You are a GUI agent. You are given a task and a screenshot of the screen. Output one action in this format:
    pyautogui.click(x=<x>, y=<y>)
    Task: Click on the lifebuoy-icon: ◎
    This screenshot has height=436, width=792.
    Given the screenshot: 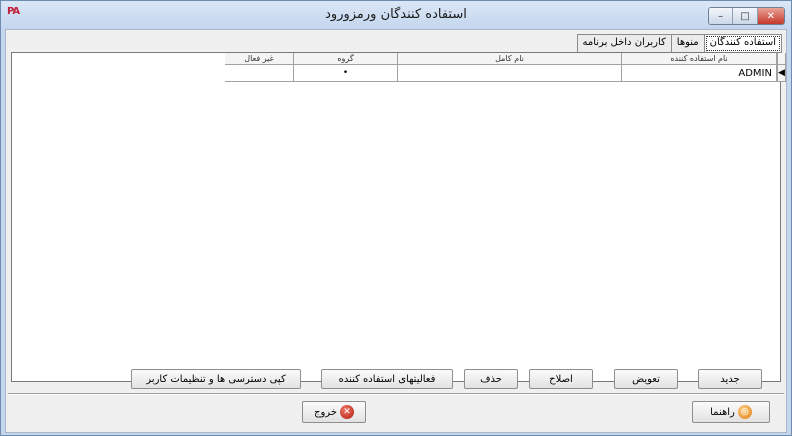 What is the action you would take?
    pyautogui.click(x=744, y=412)
    